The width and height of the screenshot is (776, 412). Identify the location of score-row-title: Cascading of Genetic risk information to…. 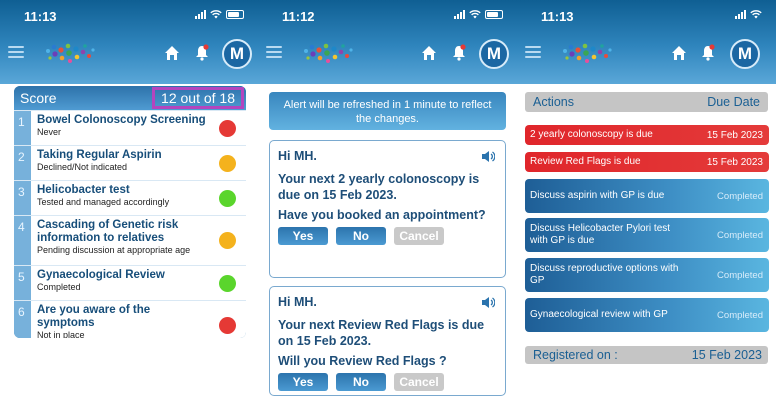
(108, 231).